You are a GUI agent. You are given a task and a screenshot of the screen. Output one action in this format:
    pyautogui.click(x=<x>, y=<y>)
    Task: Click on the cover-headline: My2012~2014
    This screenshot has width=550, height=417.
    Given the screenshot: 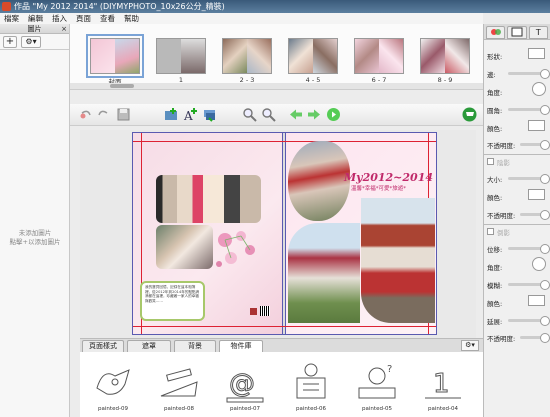 What is the action you would take?
    pyautogui.click(x=388, y=177)
    